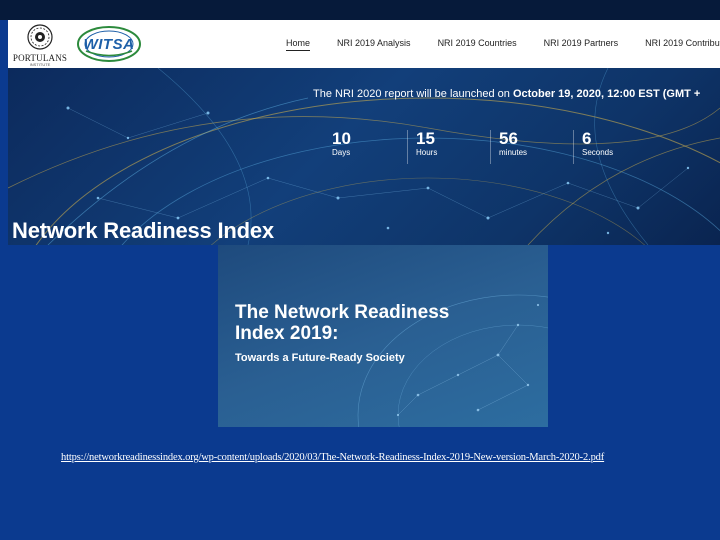 Image resolution: width=720 pixels, height=540 pixels. What do you see at coordinates (587, 138) in the screenshot?
I see `countdown-seconds-value: 6` at bounding box center [587, 138].